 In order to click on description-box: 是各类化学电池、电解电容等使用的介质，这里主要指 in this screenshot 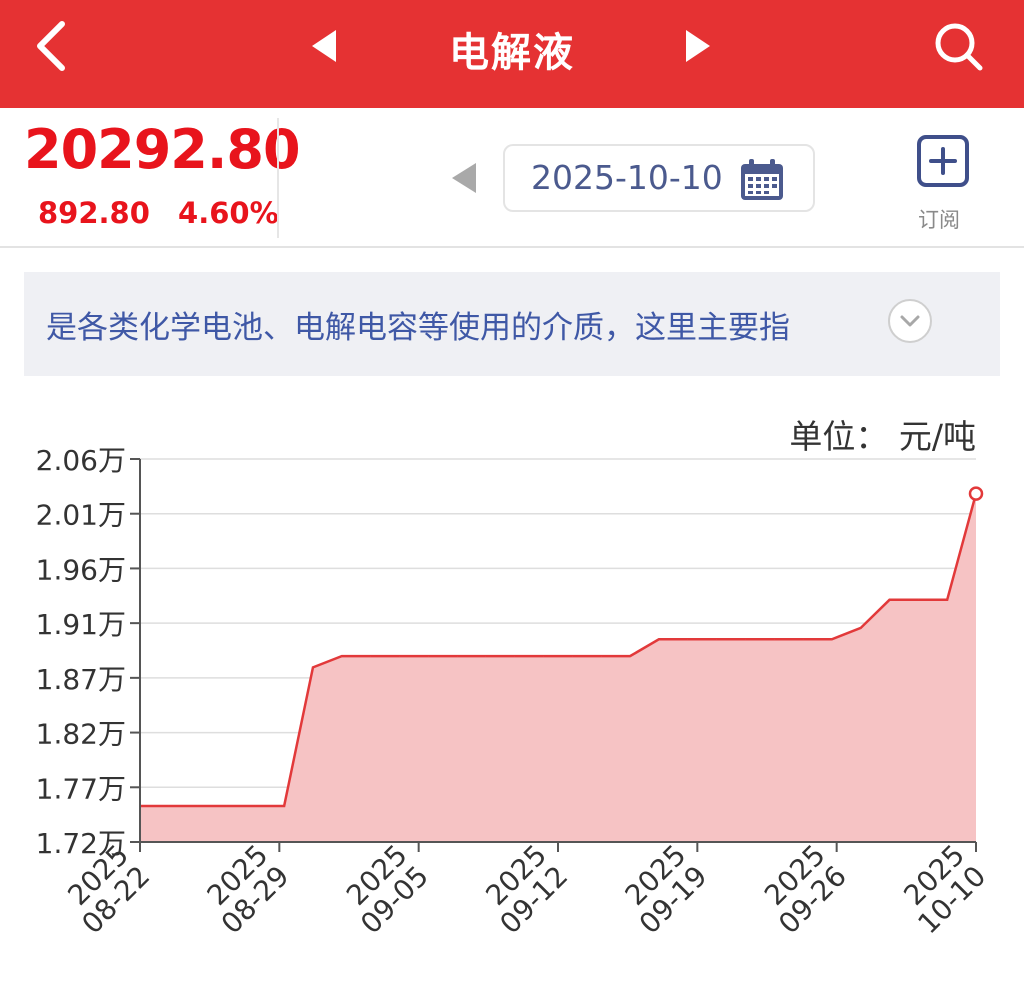, I will do `click(512, 324)`.